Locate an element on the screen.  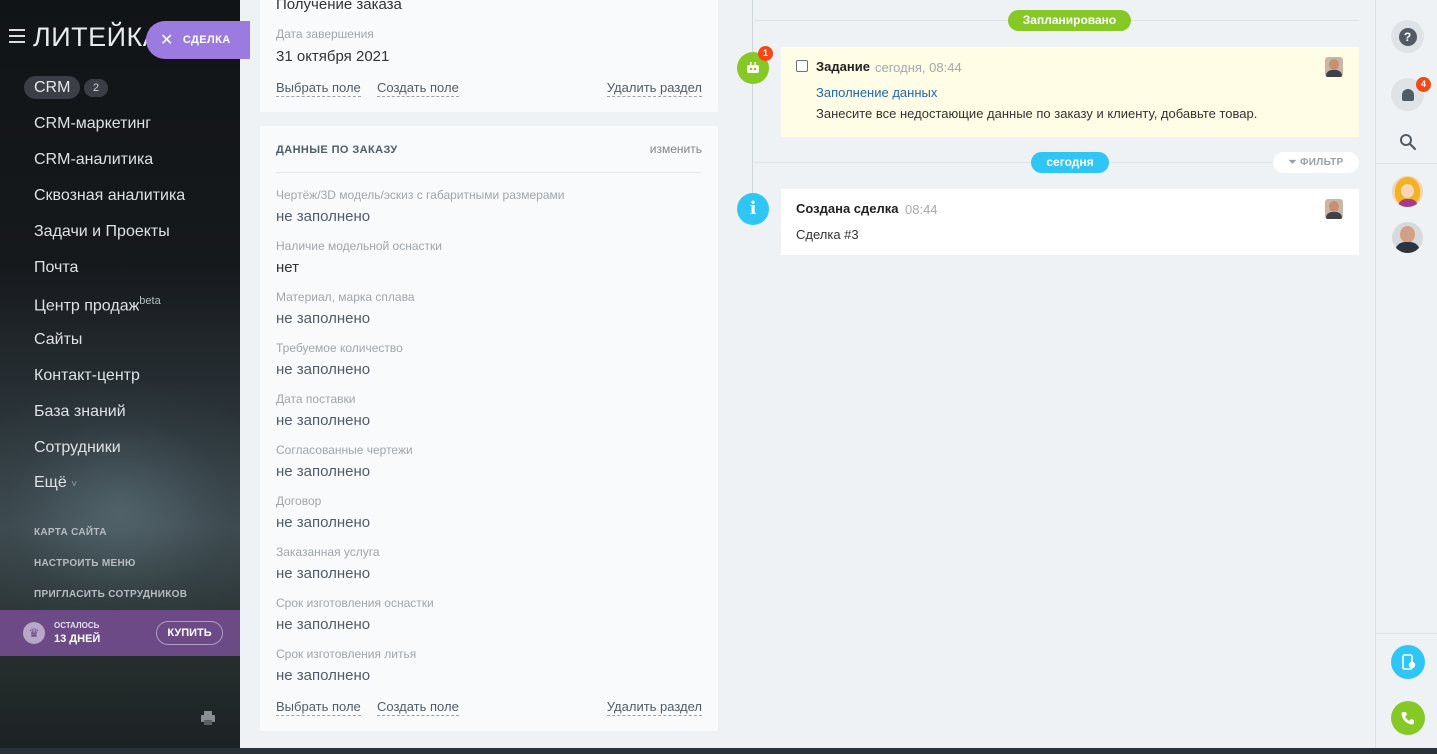
search-icon is located at coordinates (1408, 142).